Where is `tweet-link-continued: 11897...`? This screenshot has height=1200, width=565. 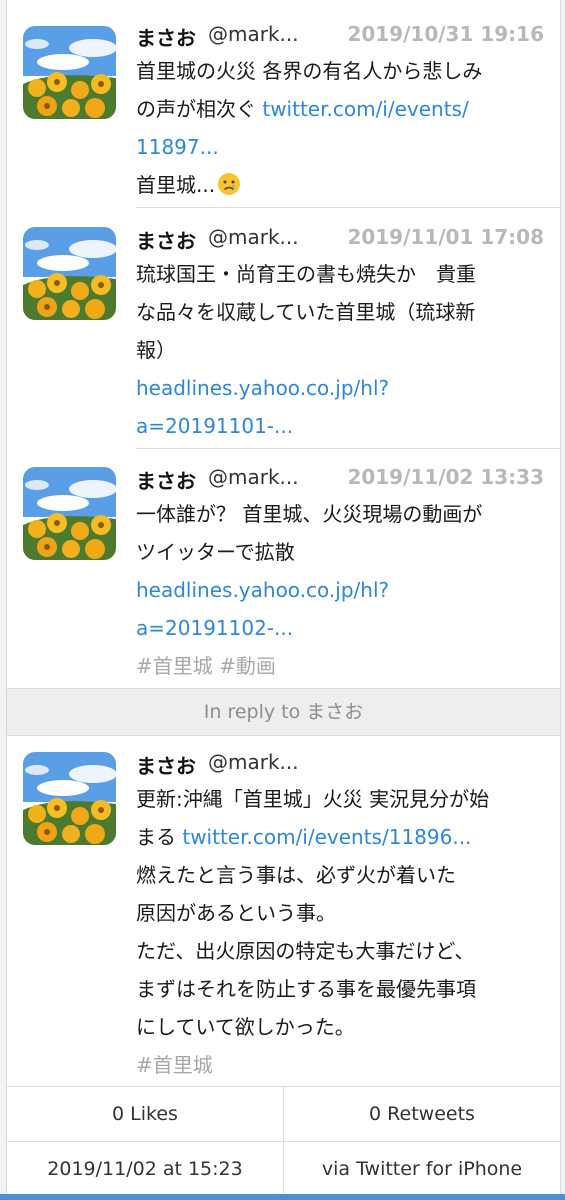
tweet-link-continued: 11897... is located at coordinates (177, 147).